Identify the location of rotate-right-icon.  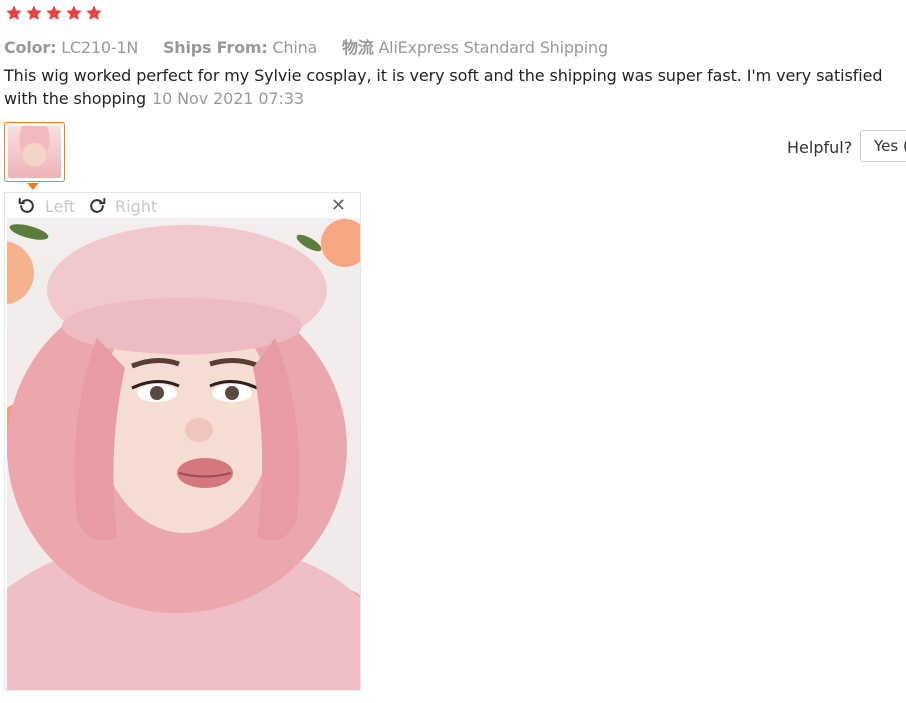
(98, 205).